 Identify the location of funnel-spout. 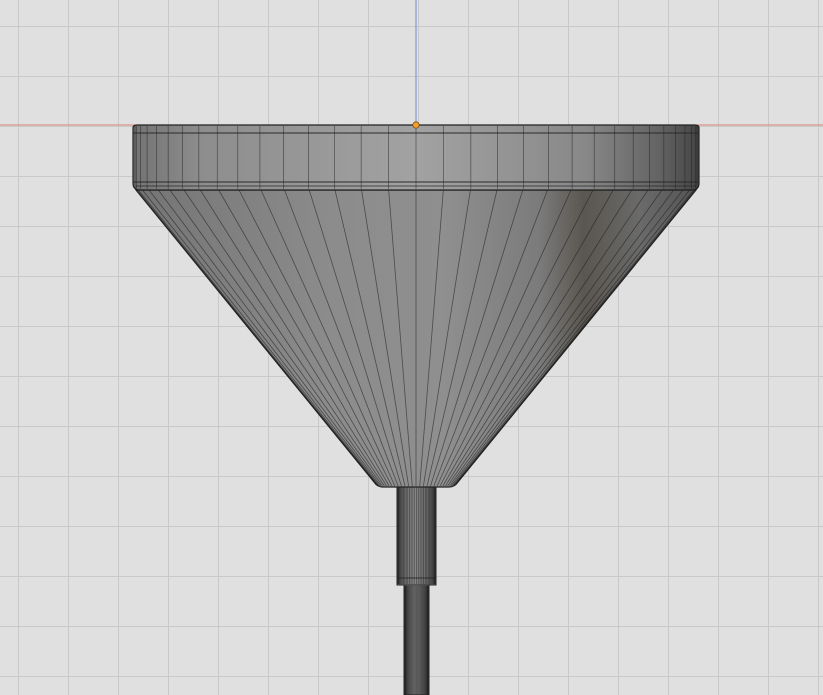
(416, 639).